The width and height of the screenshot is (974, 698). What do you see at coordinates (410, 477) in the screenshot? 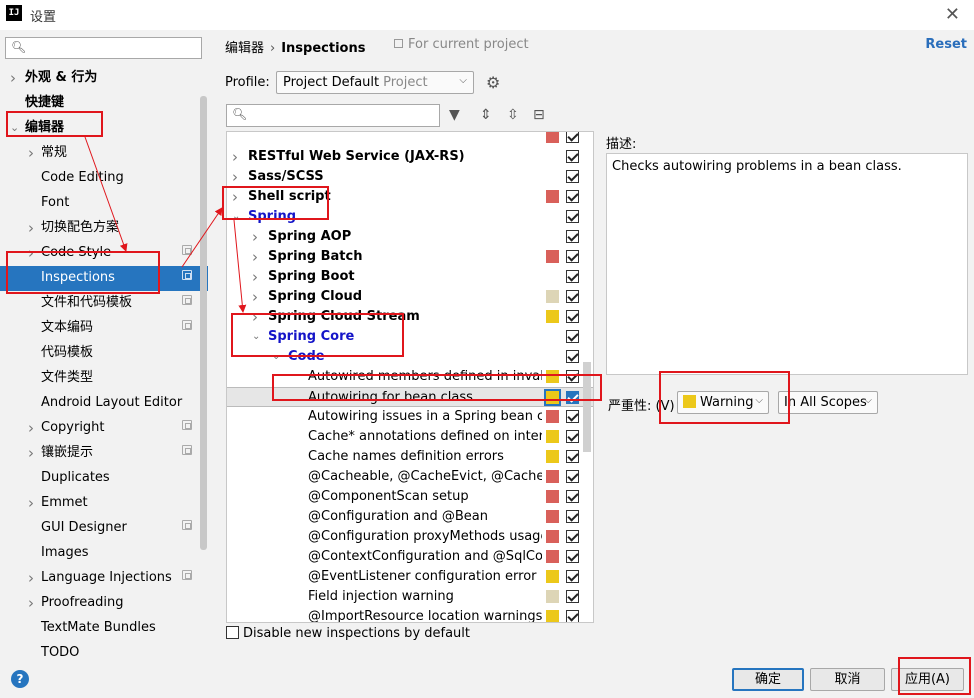
I see `inspection-row: @Cacheable, @CacheEvict, @CachePut, @` at bounding box center [410, 477].